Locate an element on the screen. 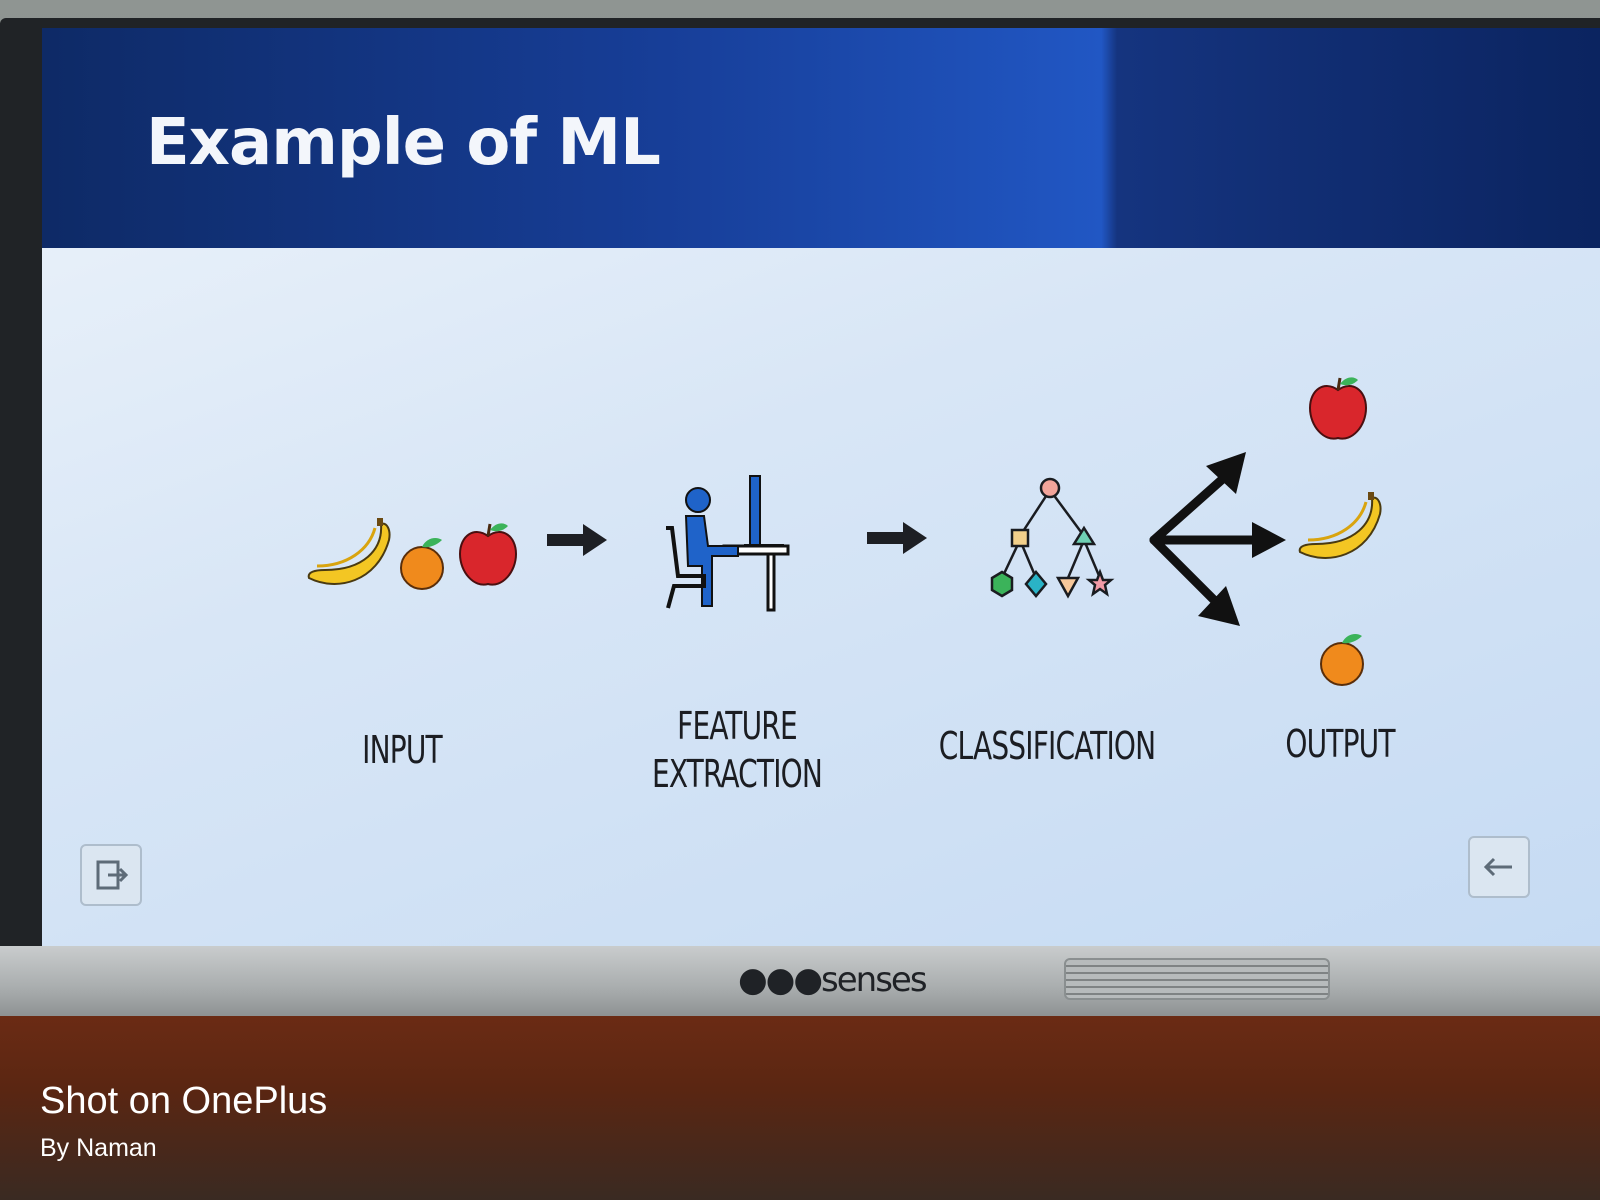  stage-label-classification: CLASSIFICATION is located at coordinates (1047, 746).